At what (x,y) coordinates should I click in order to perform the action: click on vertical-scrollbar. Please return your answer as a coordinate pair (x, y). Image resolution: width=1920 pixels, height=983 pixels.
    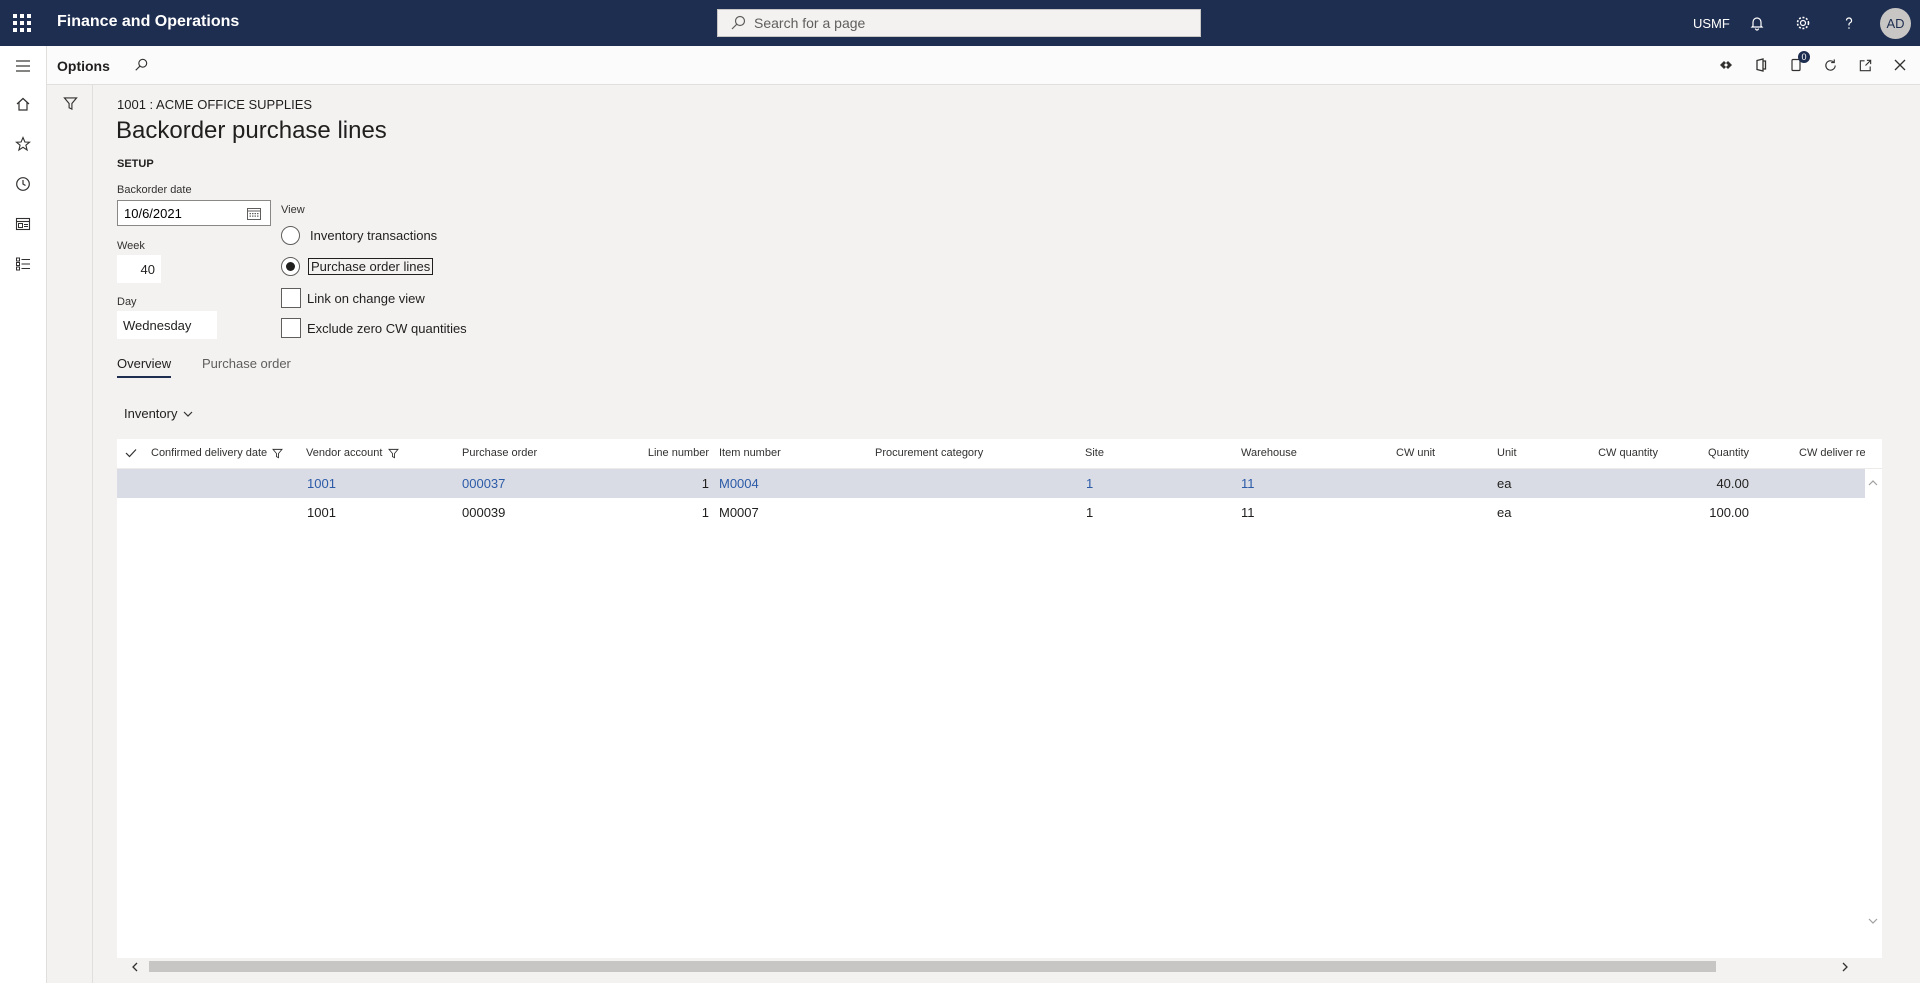
    Looking at the image, I should click on (1873, 701).